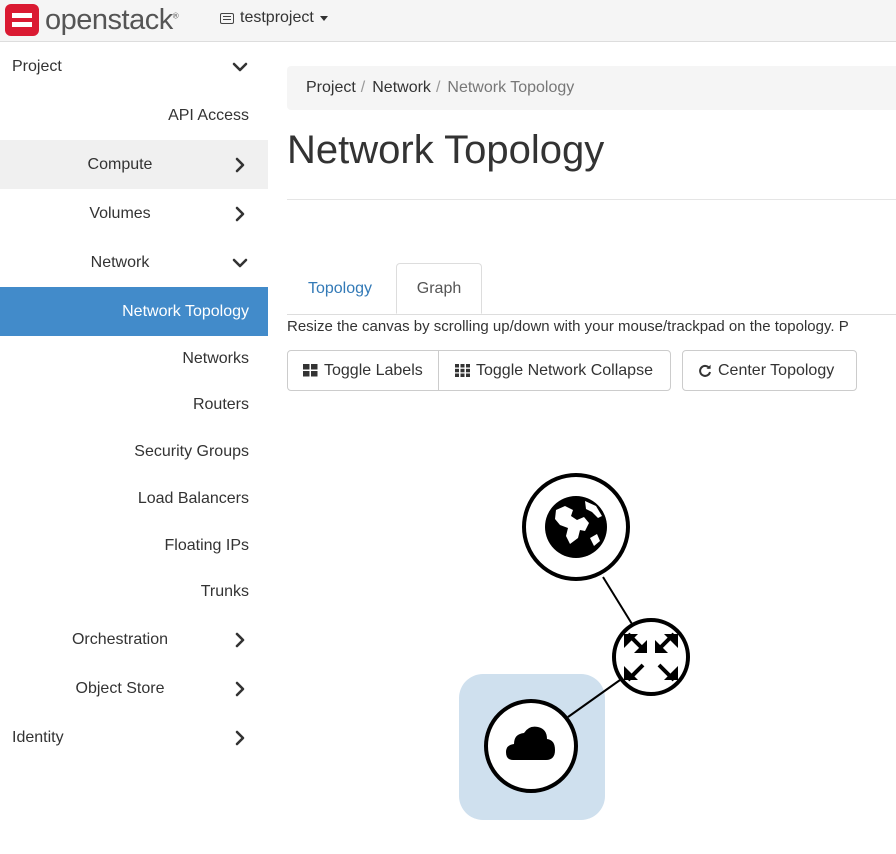  I want to click on network-cloud-icon, so click(531, 746).